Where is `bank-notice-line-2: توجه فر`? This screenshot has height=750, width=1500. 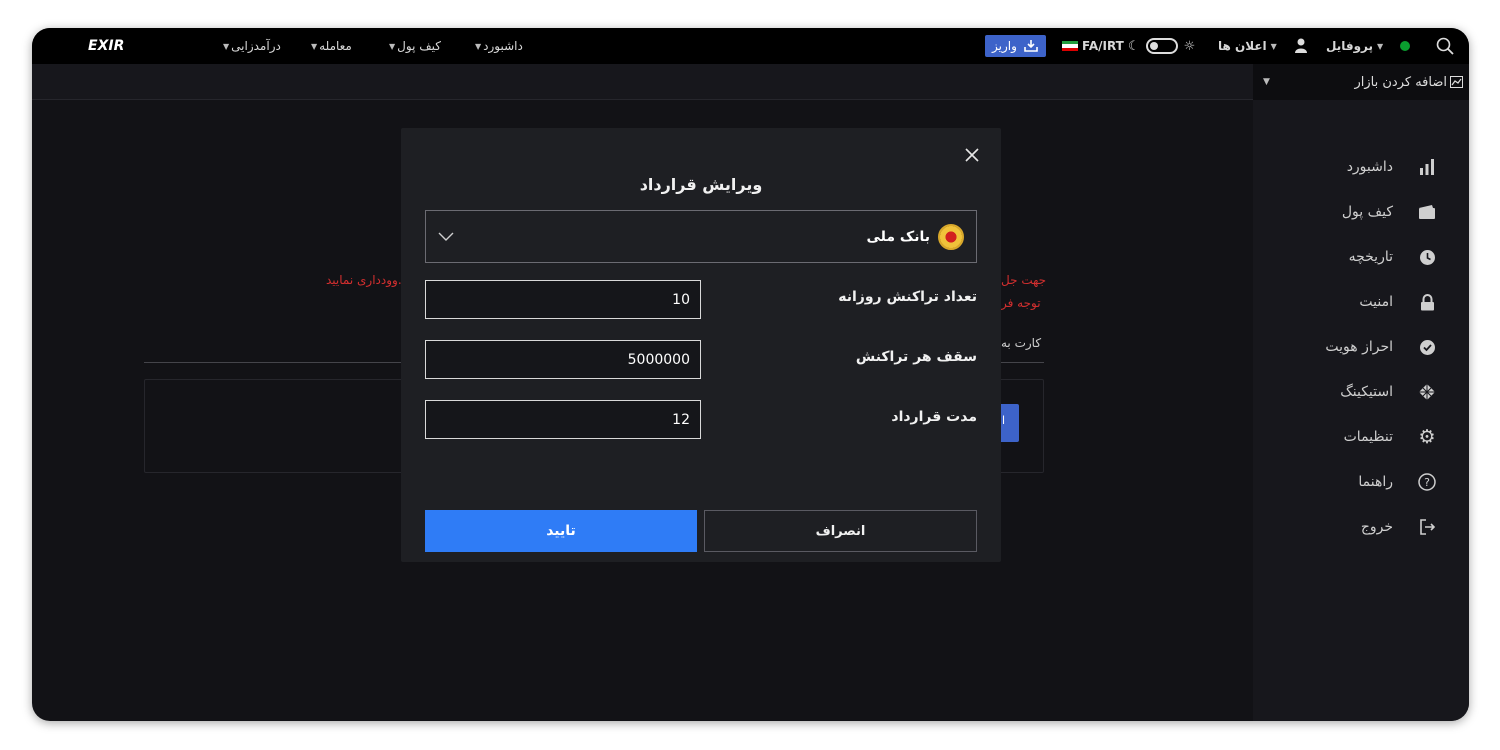
bank-notice-line-2: توجه فر is located at coordinates (1021, 303).